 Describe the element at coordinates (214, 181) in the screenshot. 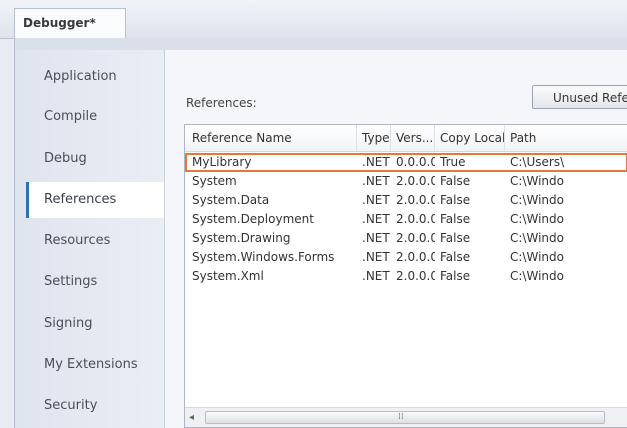

I see `reference-name-cell: System` at that location.